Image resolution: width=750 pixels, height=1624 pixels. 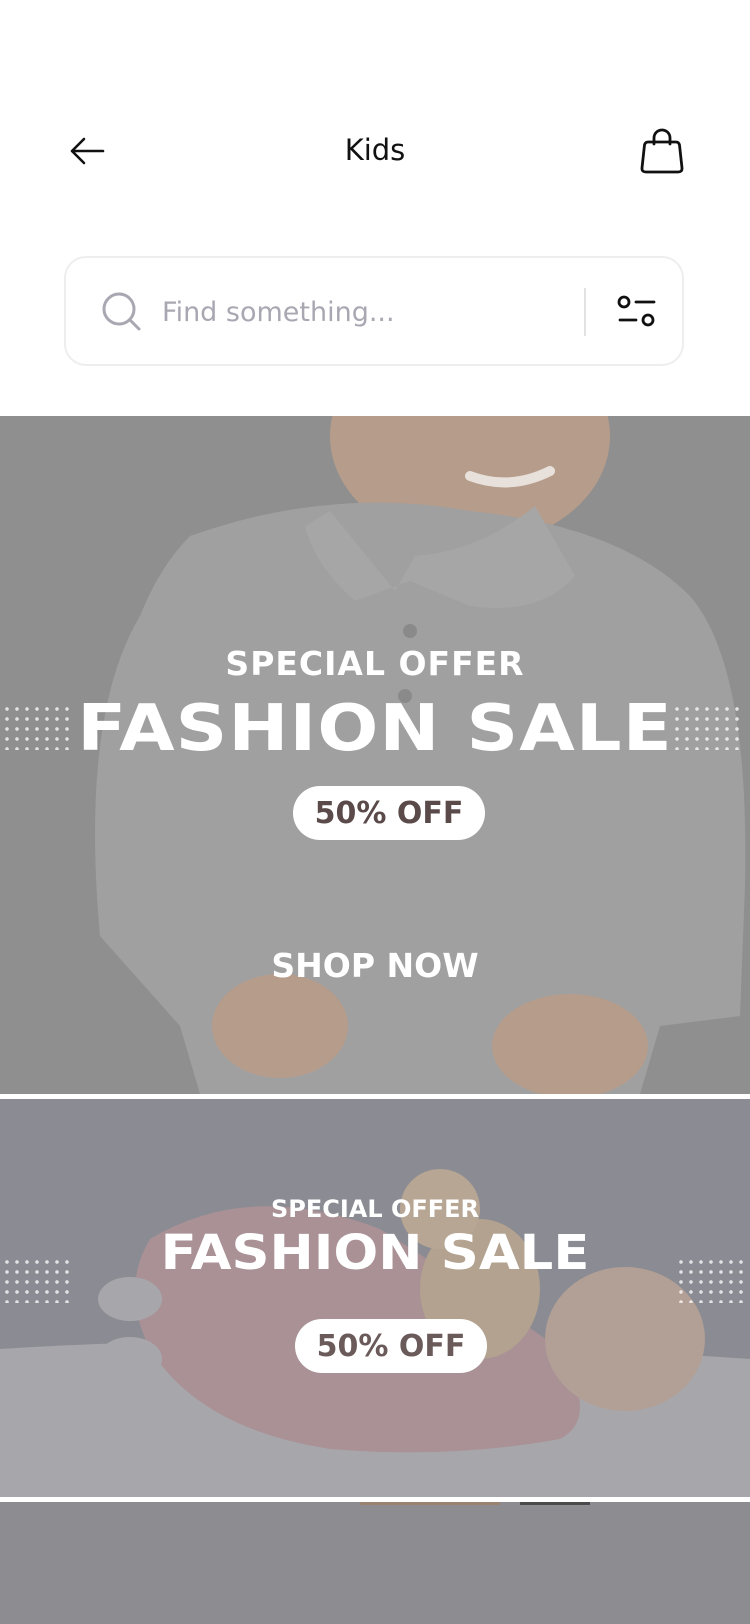 What do you see at coordinates (362, 312) in the screenshot?
I see `search-input` at bounding box center [362, 312].